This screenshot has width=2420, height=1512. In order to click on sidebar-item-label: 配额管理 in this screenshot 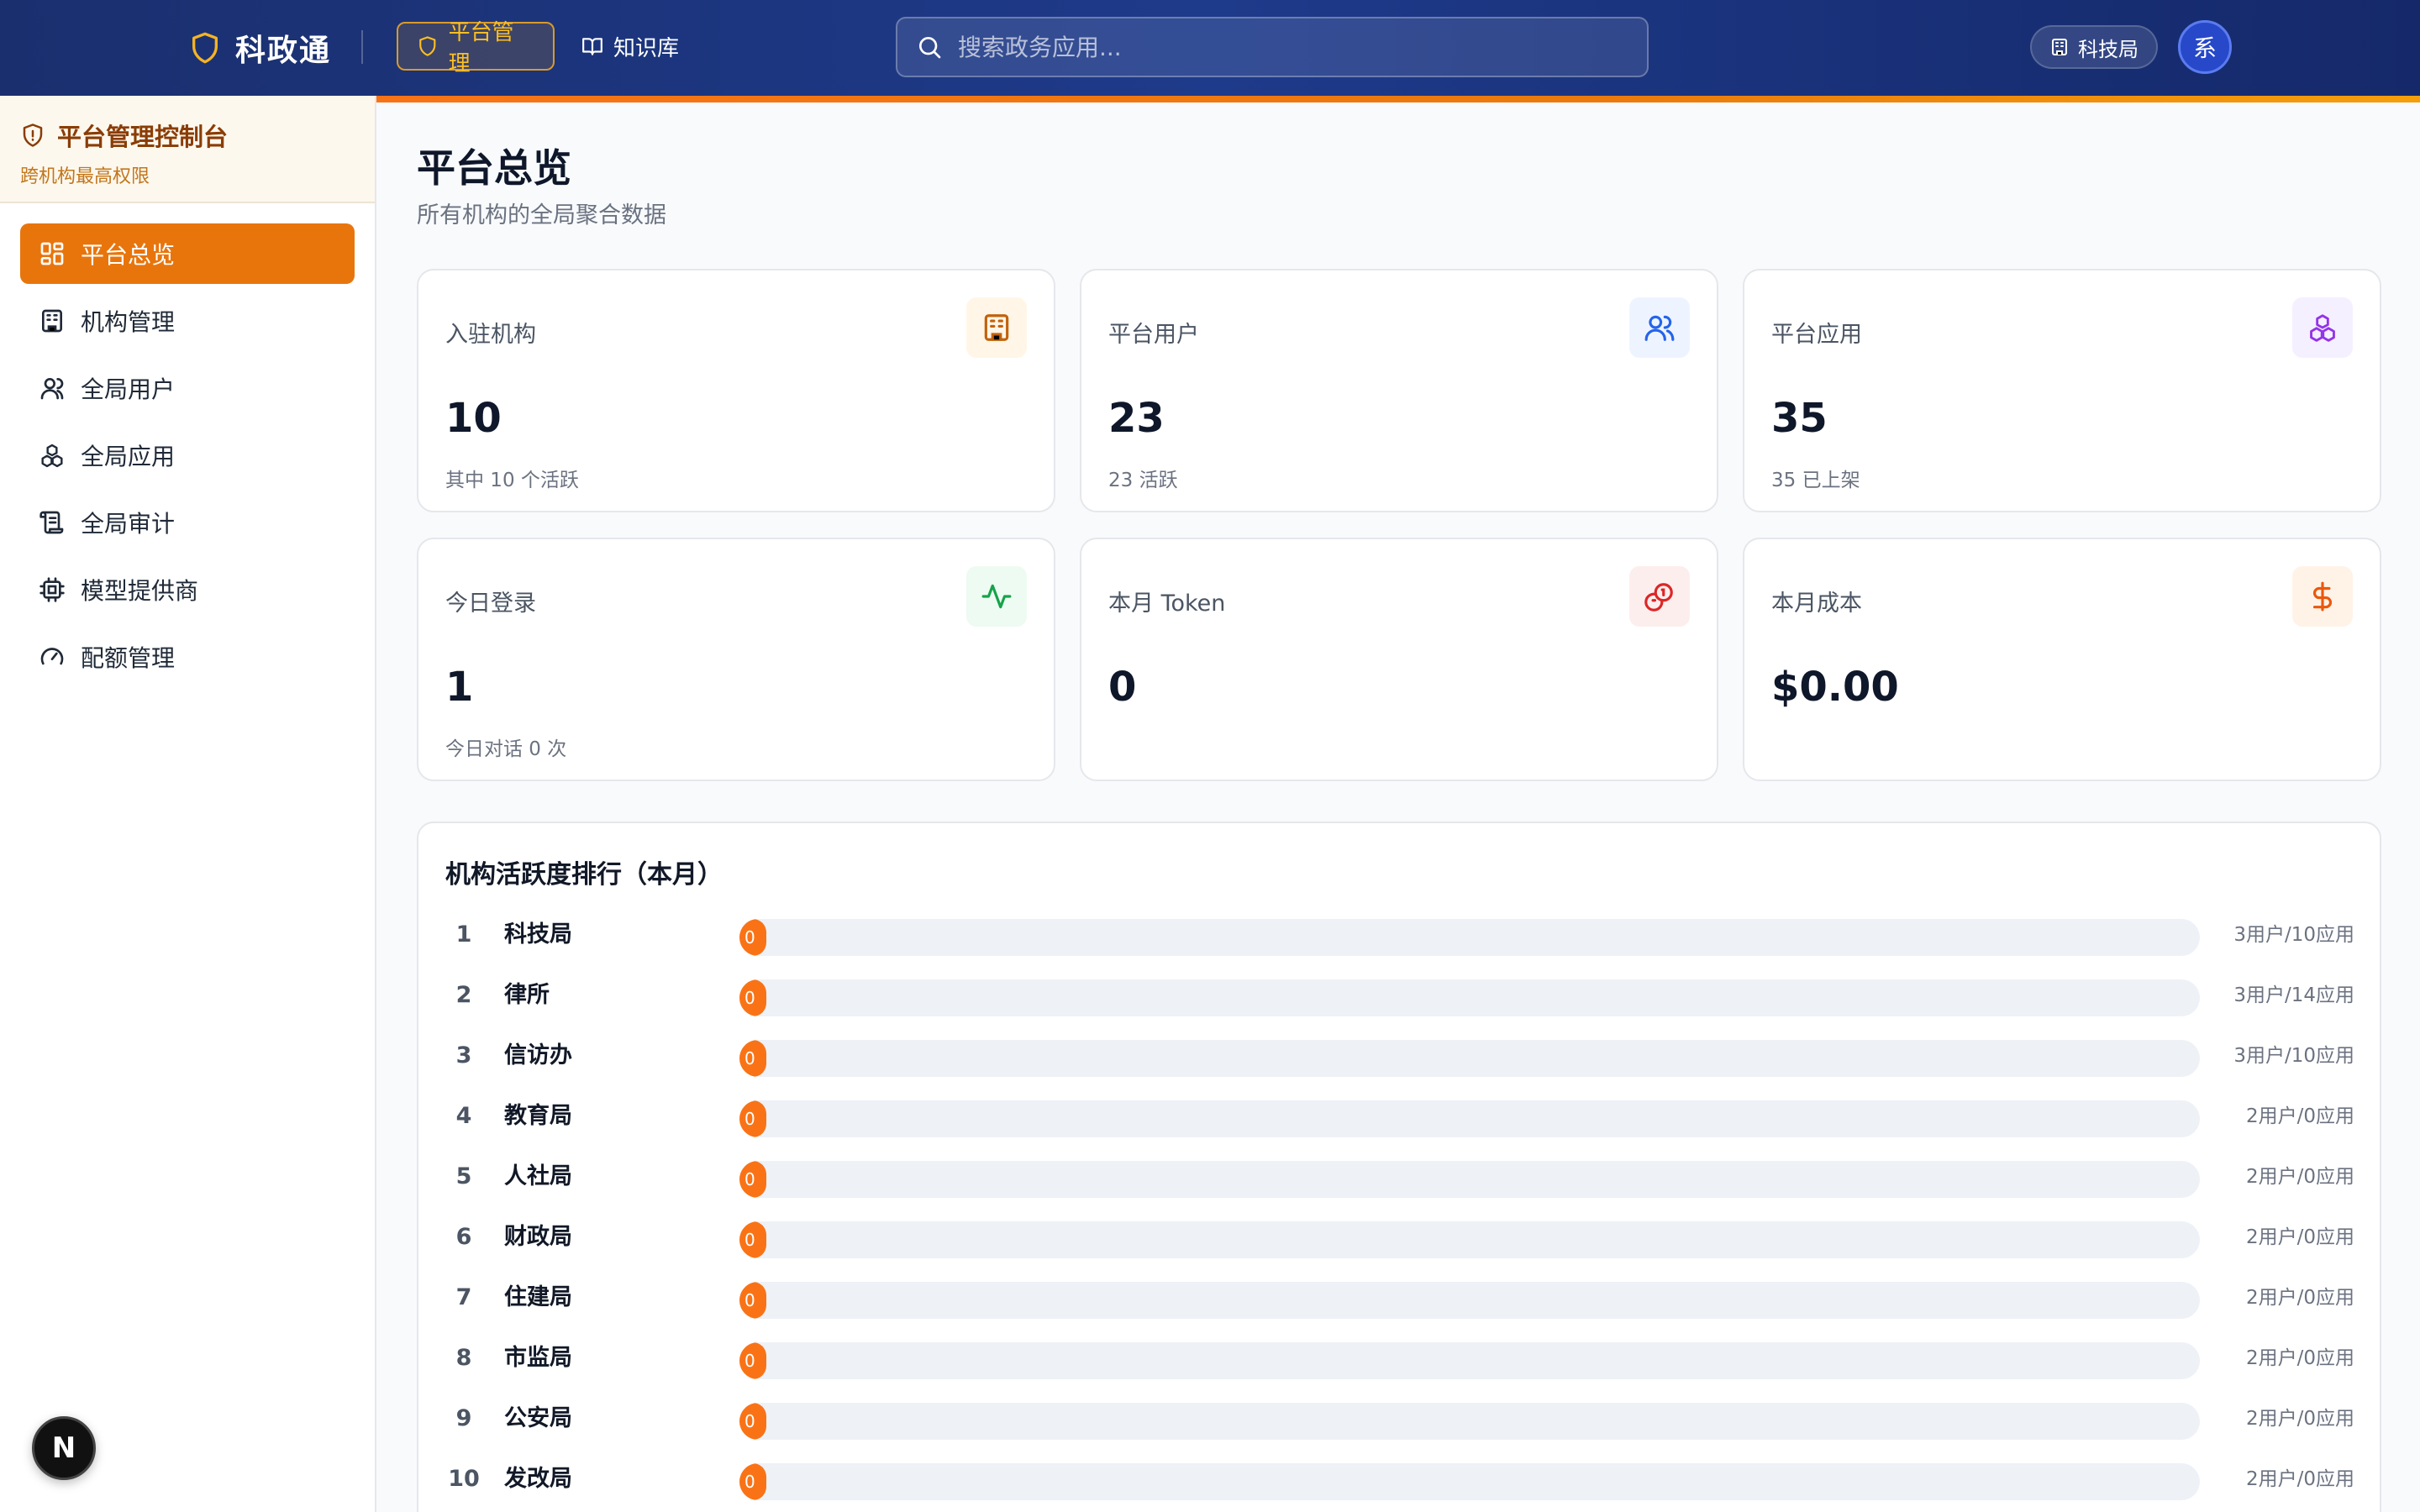, I will do `click(128, 658)`.